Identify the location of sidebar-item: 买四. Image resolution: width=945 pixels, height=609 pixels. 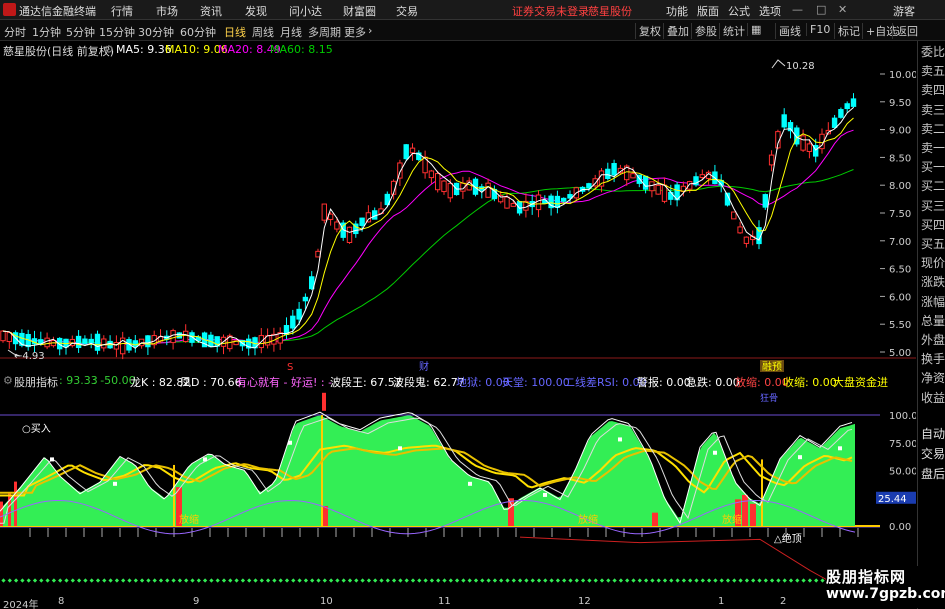
(933, 225).